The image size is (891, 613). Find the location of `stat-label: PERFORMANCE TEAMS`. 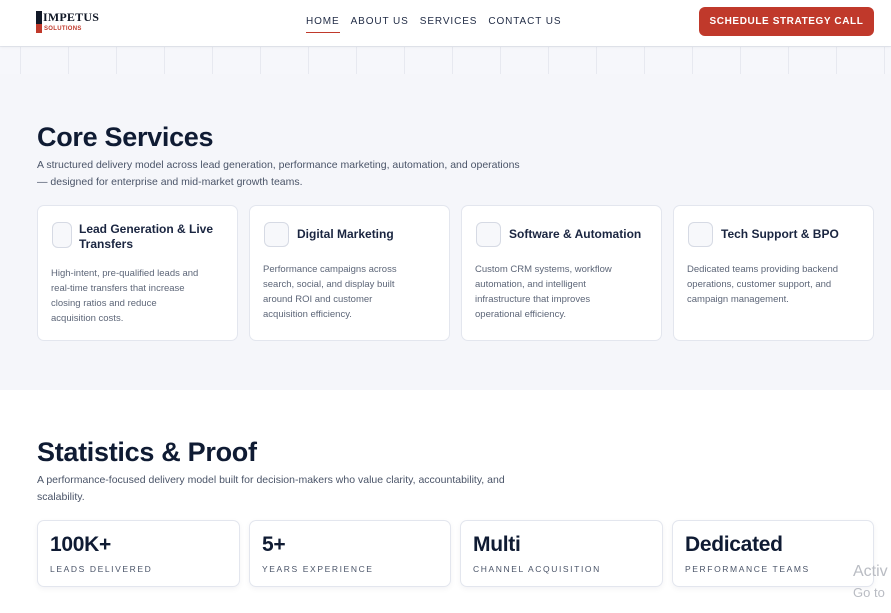

stat-label: PERFORMANCE TEAMS is located at coordinates (747, 569).